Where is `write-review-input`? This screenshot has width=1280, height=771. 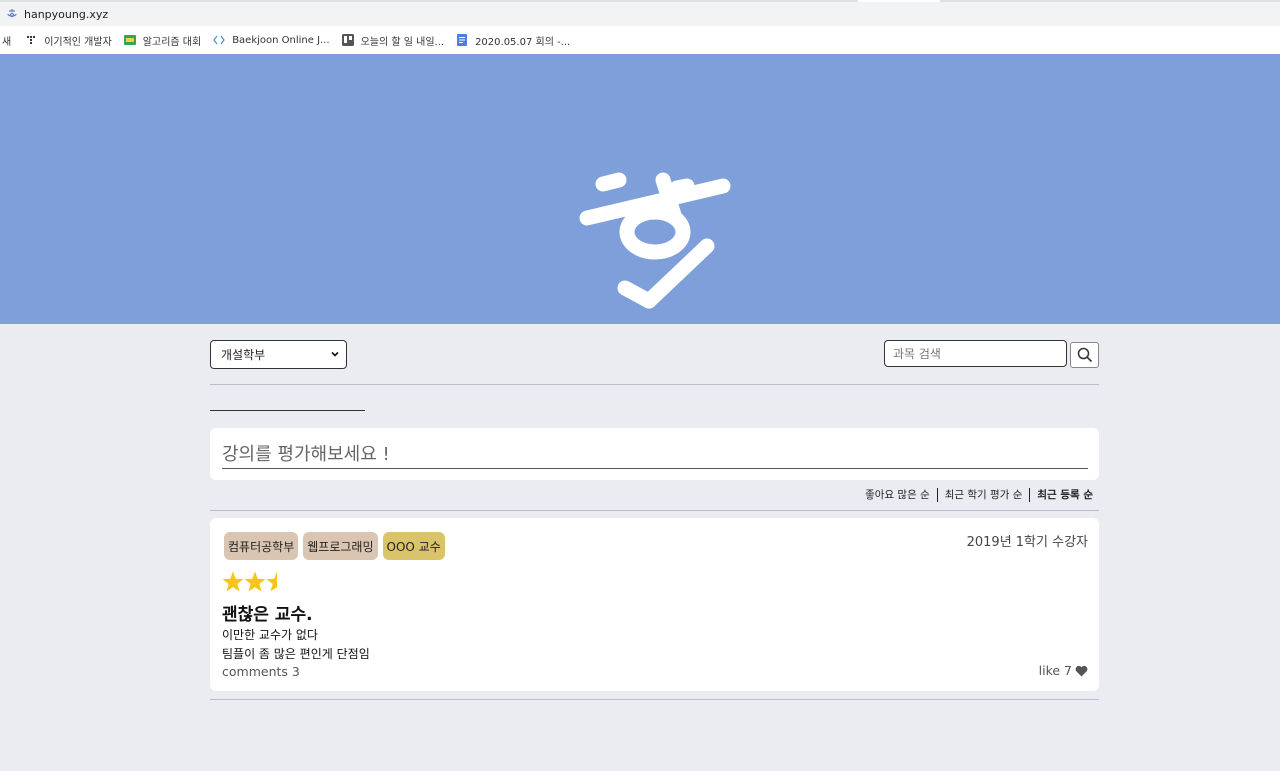
write-review-input is located at coordinates (655, 454).